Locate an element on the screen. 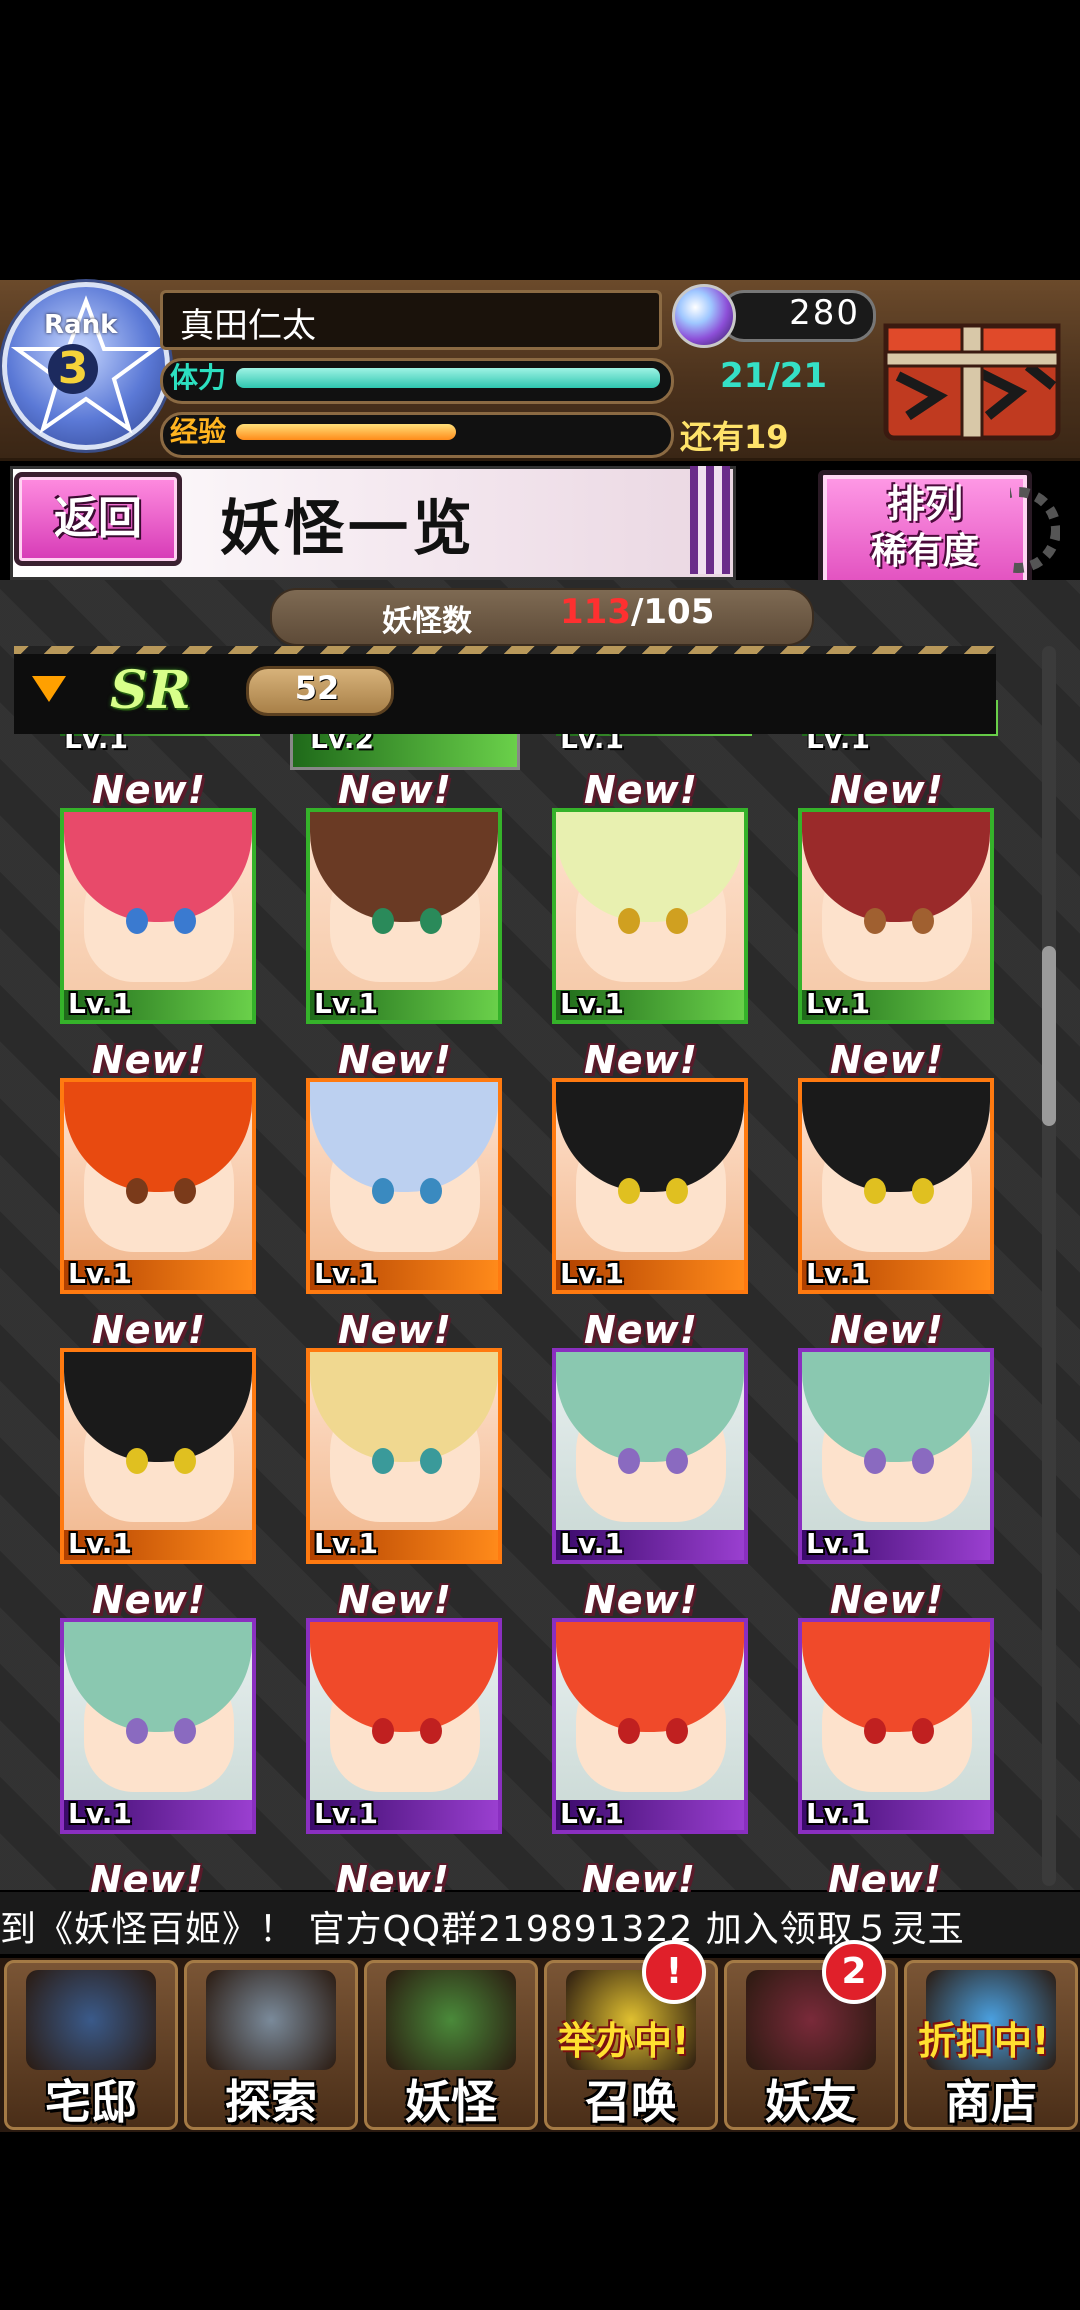 This screenshot has height=2310, width=1080. notification-badge: ! is located at coordinates (674, 1972).